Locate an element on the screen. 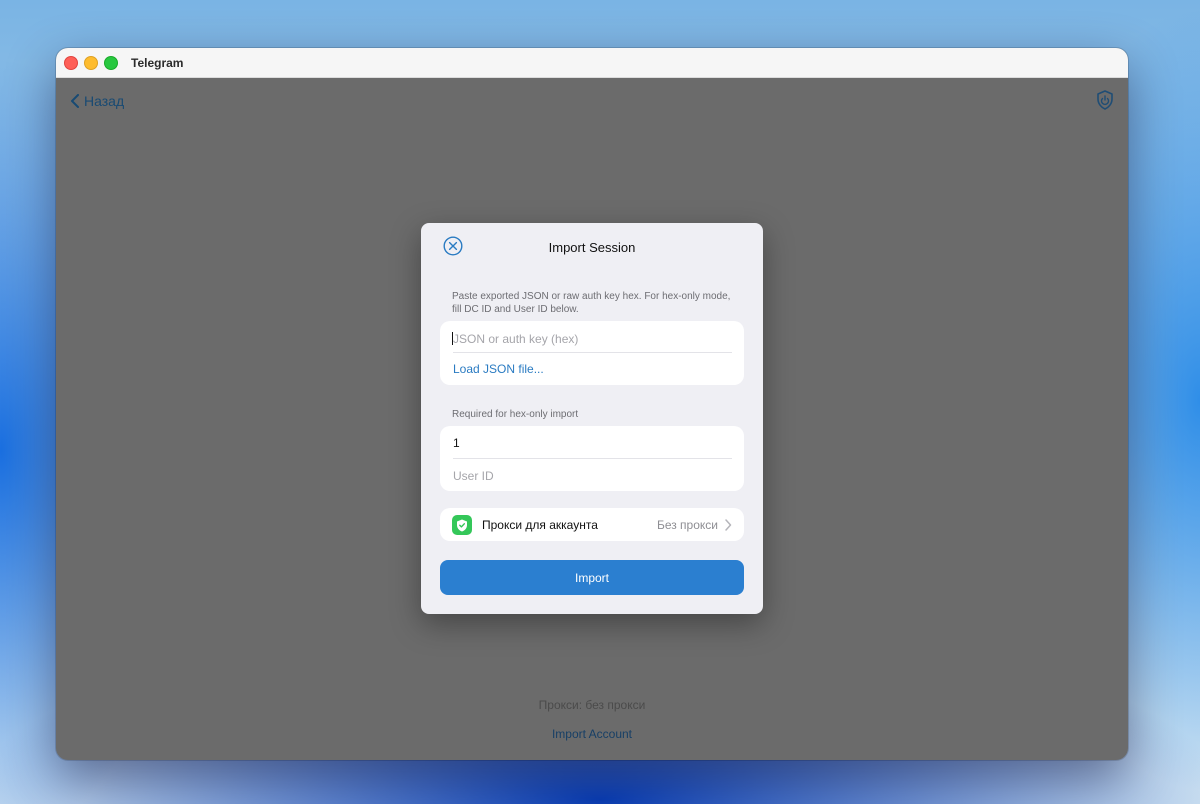  hex-fields-card: 1 User ID is located at coordinates (592, 458).